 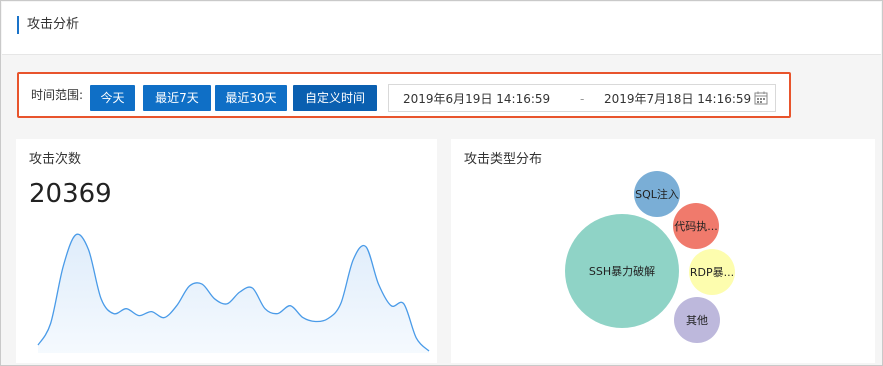 What do you see at coordinates (677, 99) in the screenshot?
I see `end-date: 2019年7月18日 14:16:59` at bounding box center [677, 99].